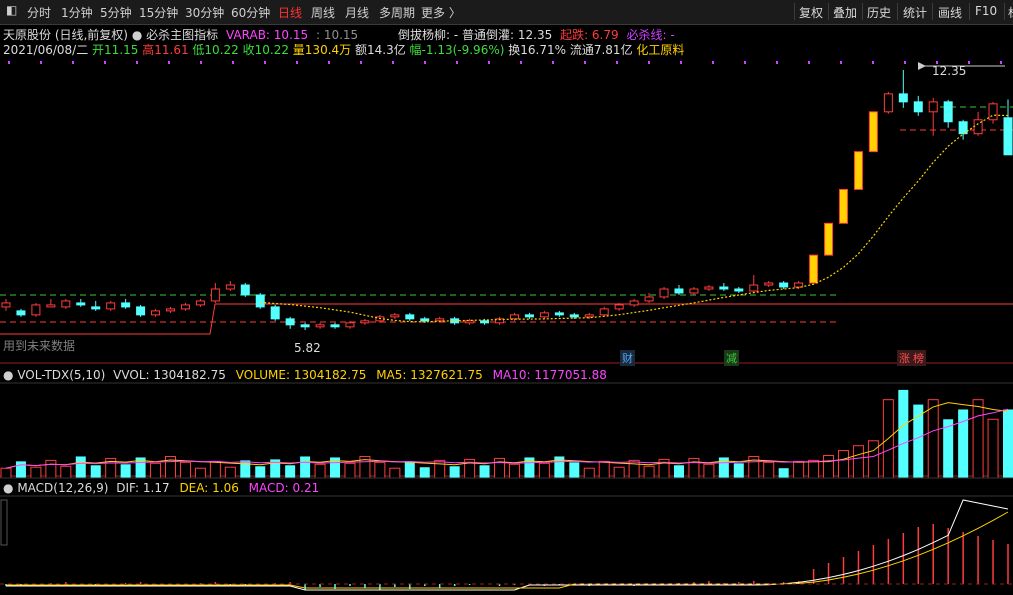 The width and height of the screenshot is (1013, 595). Describe the element at coordinates (115, 50) in the screenshot. I see `open-value: 开11.15` at that location.